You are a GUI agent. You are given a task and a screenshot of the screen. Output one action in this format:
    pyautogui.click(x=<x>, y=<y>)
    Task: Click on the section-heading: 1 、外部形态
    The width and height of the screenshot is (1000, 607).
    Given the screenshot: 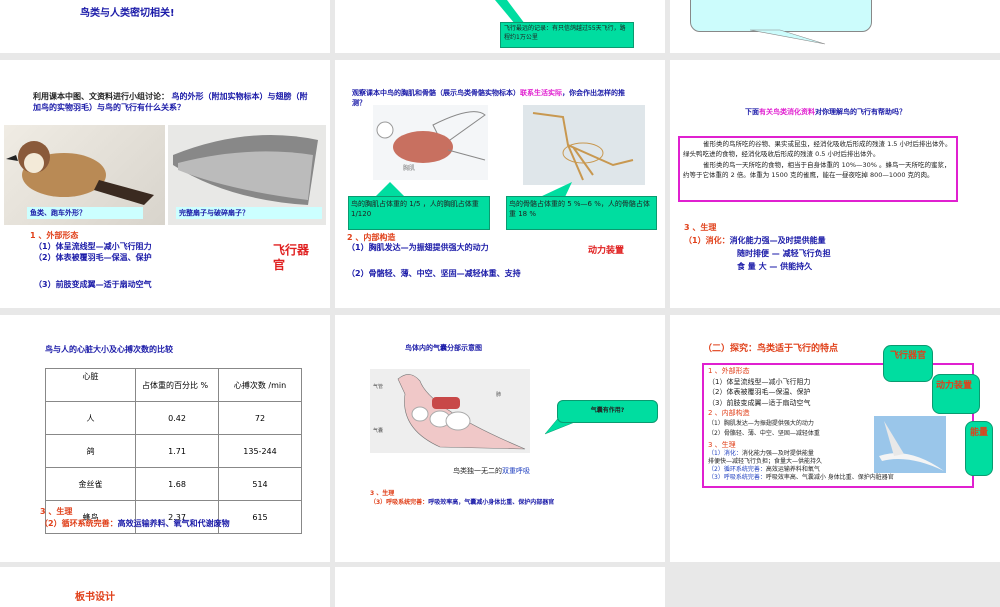 What is the action you would take?
    pyautogui.click(x=54, y=235)
    